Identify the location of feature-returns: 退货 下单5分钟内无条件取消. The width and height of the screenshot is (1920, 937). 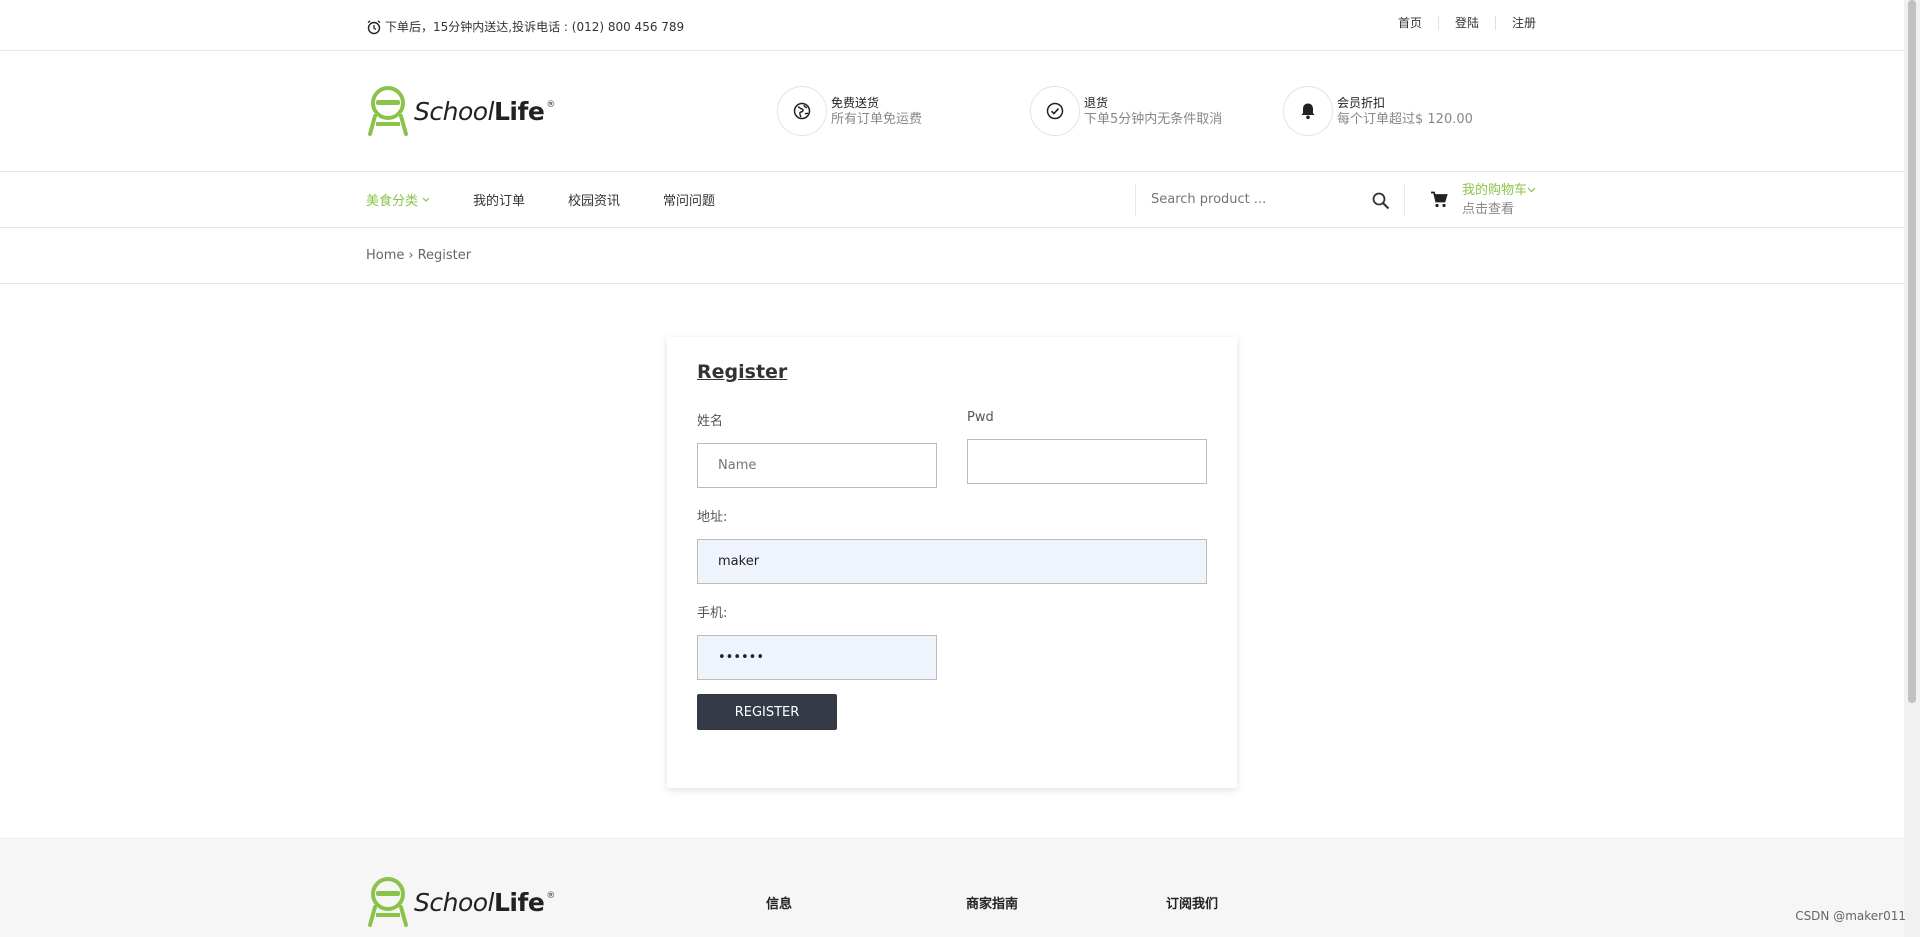
(1156, 111).